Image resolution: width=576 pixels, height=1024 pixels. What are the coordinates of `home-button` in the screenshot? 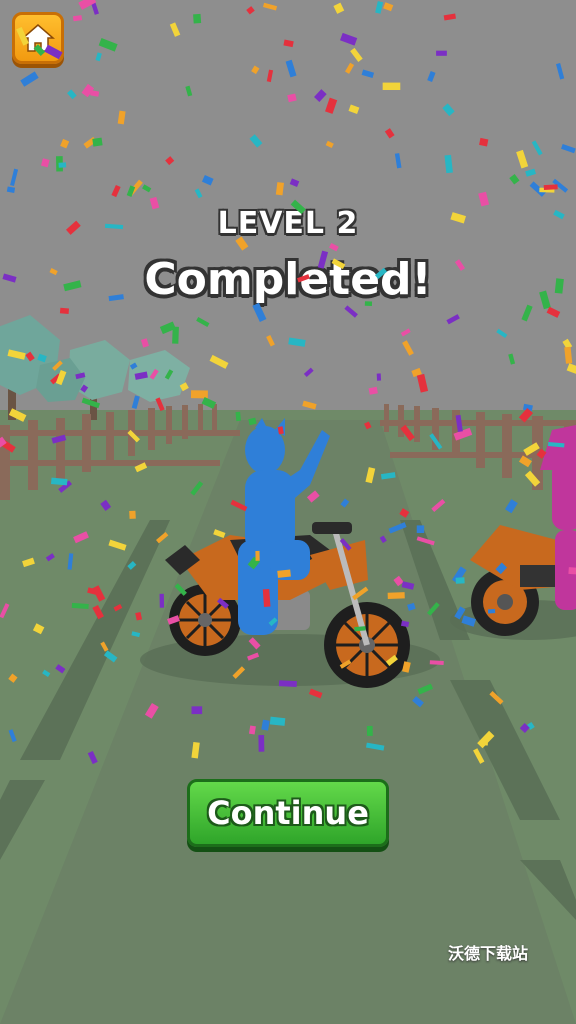 It's located at (38, 38).